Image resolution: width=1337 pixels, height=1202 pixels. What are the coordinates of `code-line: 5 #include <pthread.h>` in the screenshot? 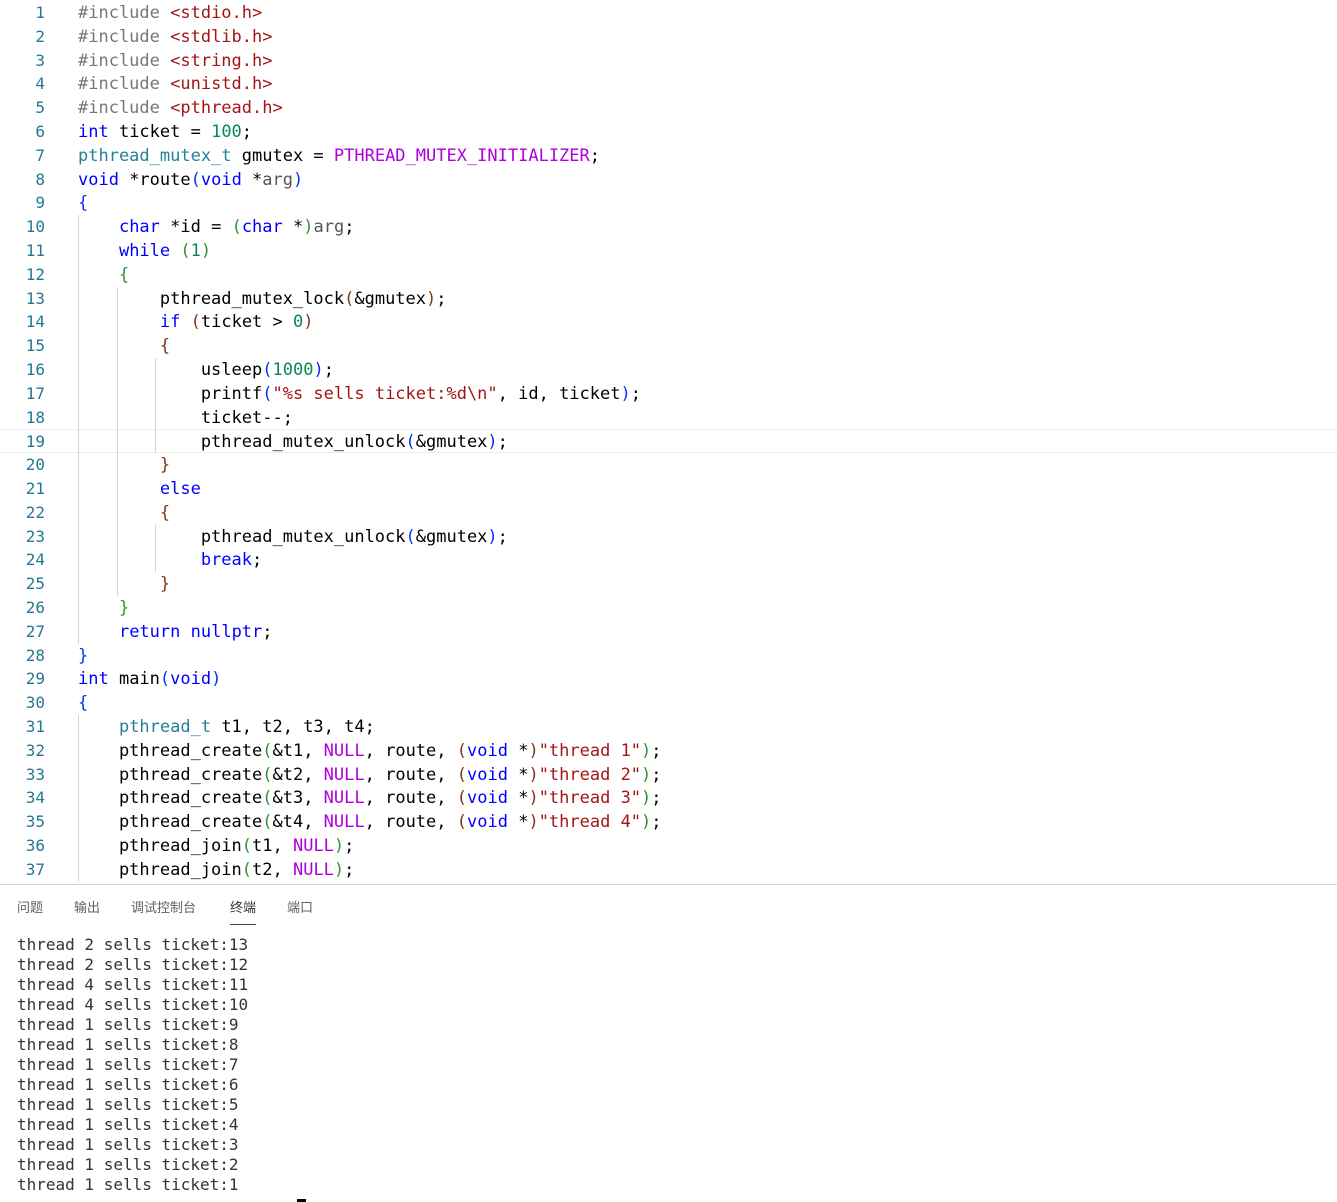 It's located at (668, 108).